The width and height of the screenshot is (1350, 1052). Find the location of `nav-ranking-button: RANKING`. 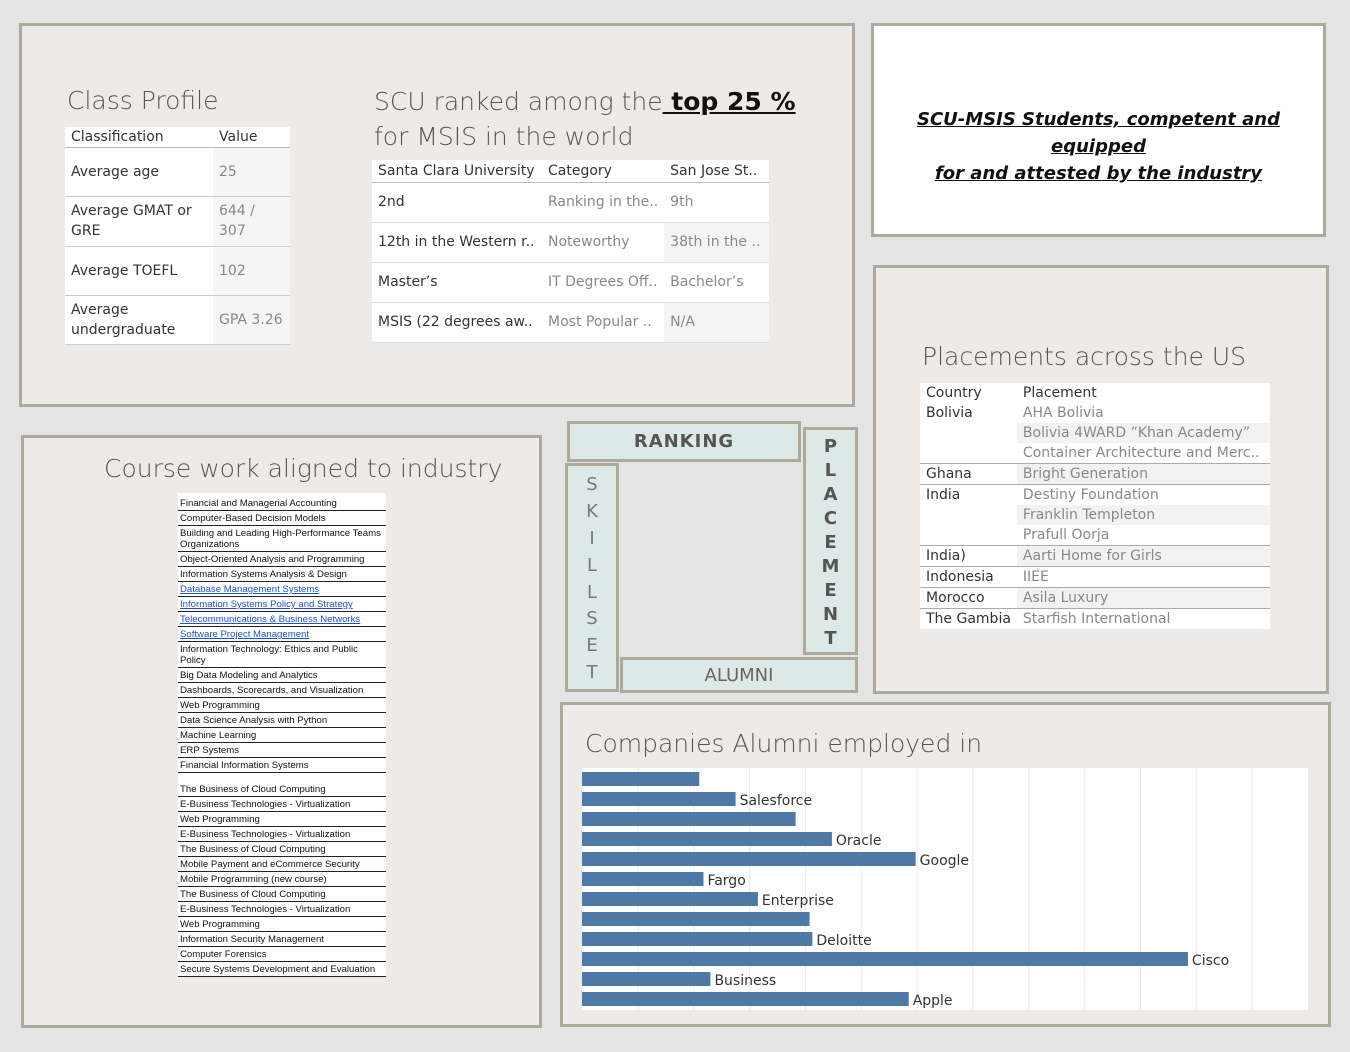

nav-ranking-button: RANKING is located at coordinates (684, 441).